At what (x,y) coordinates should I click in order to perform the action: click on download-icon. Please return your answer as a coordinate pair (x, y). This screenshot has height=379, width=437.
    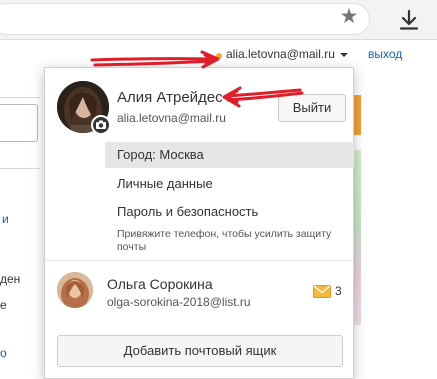
    Looking at the image, I should click on (409, 20).